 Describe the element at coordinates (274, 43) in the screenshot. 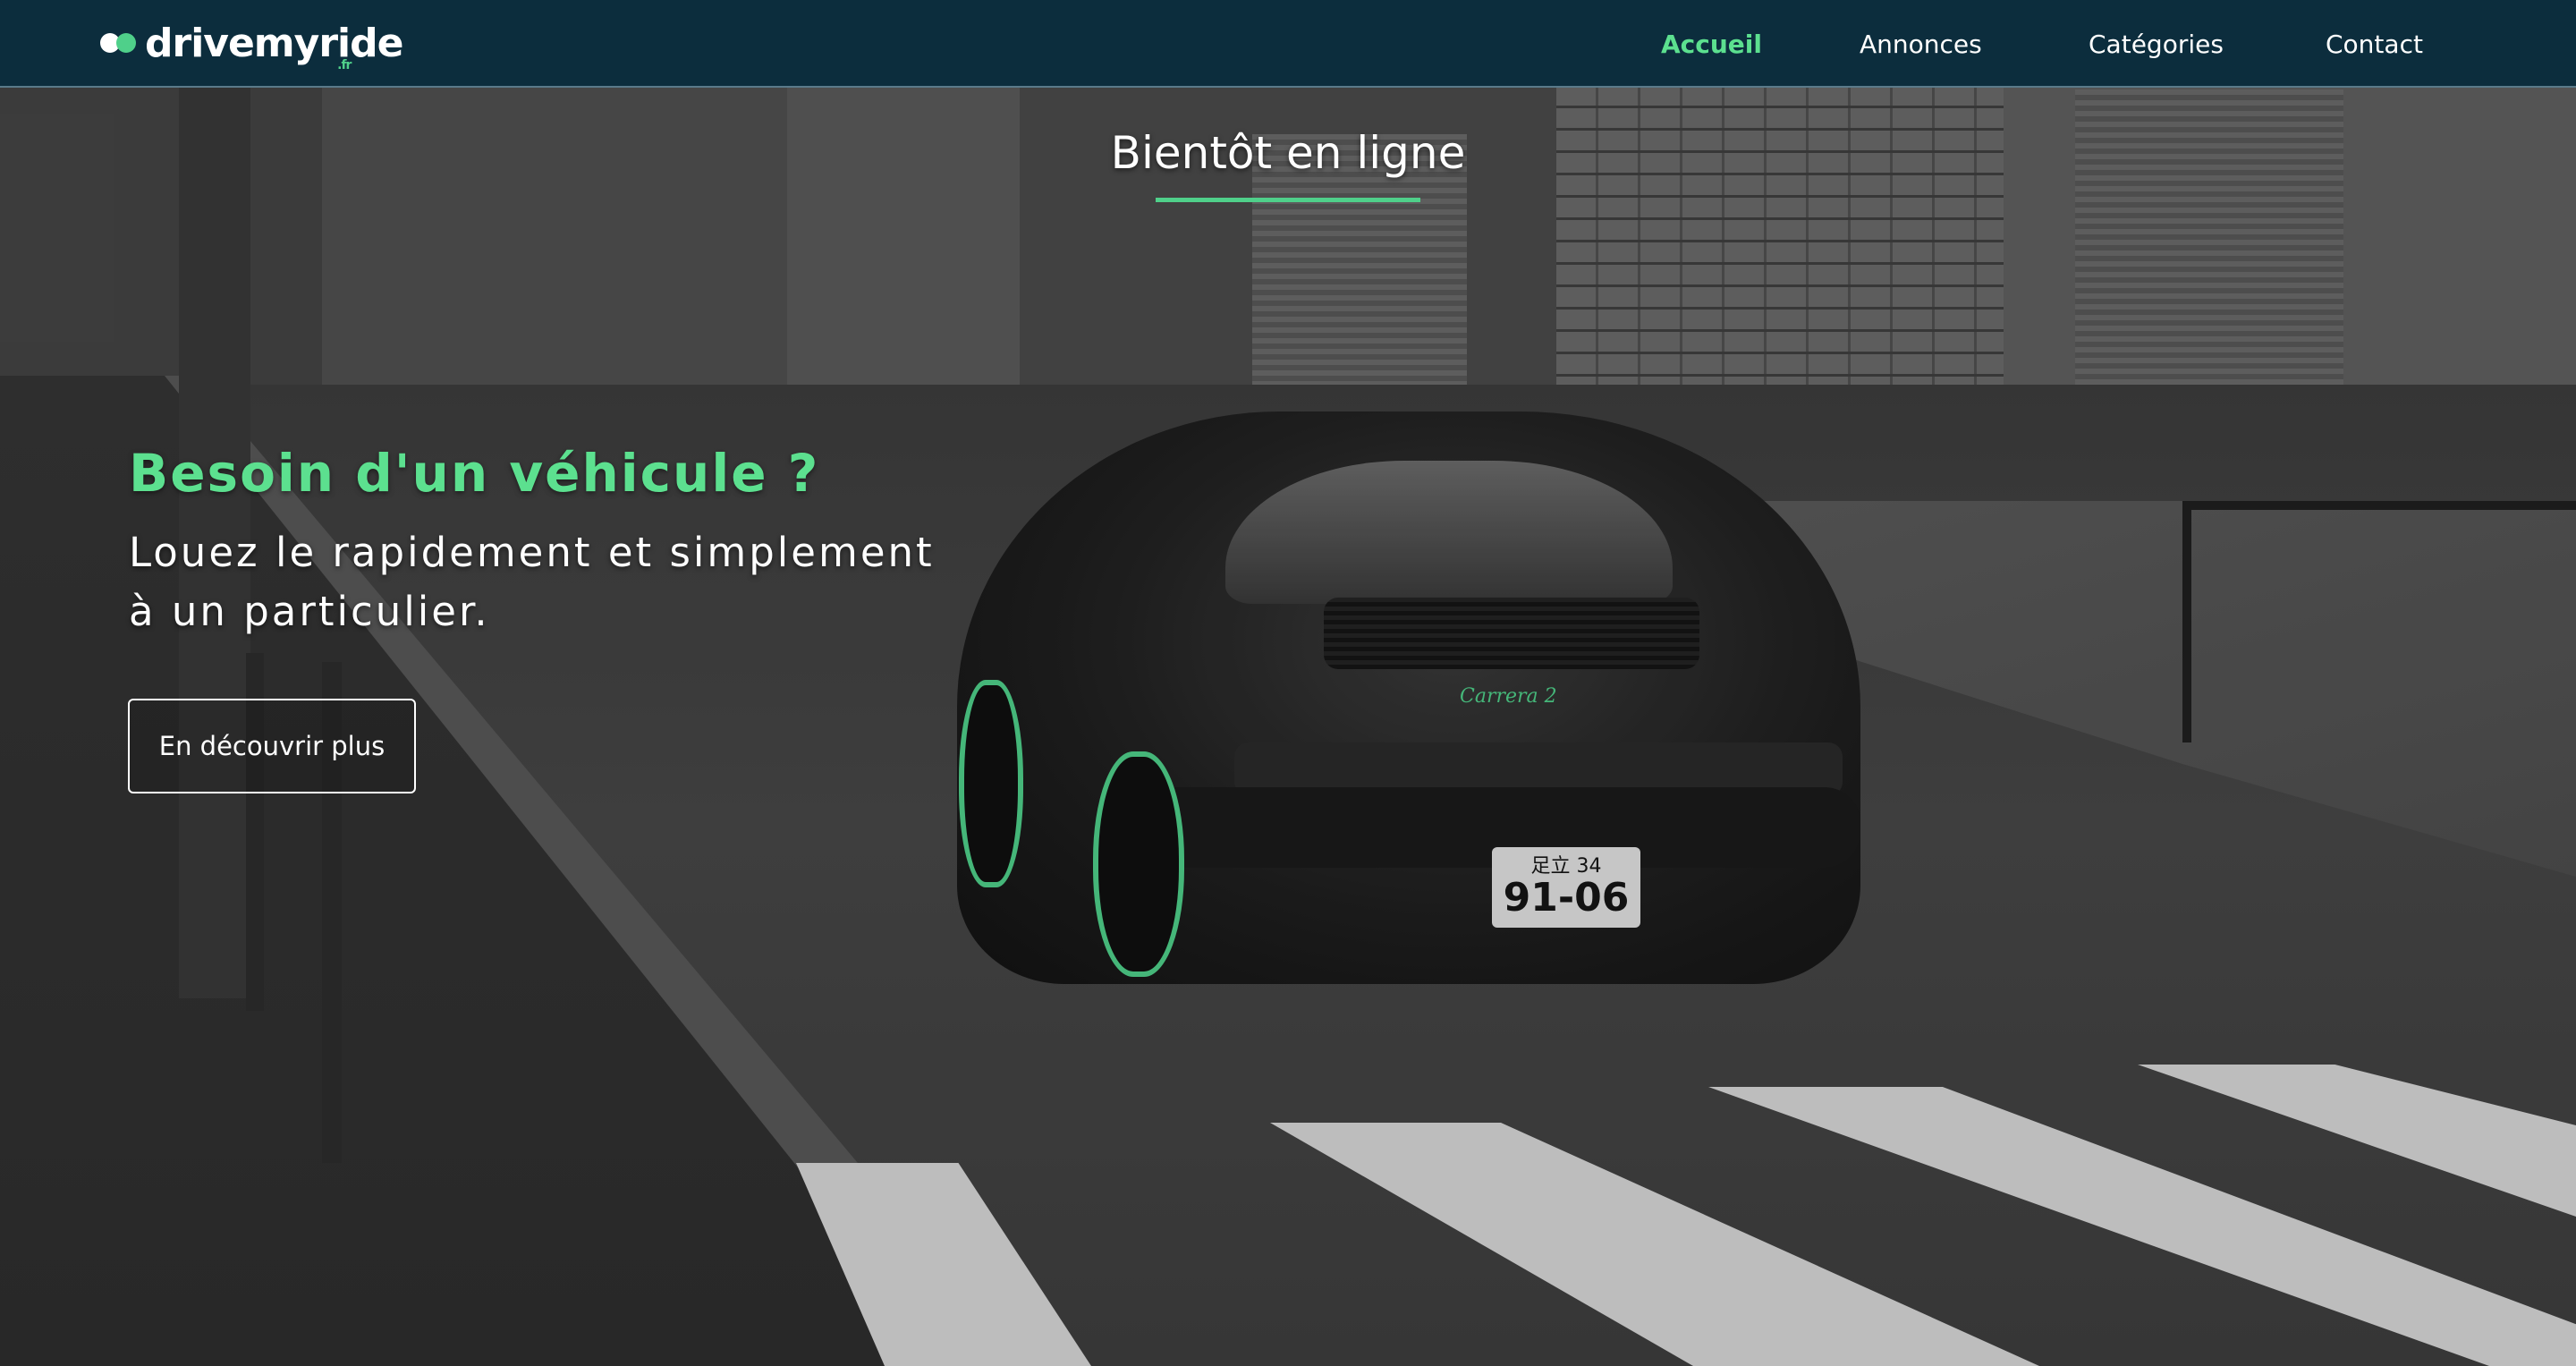

I see `logo-name: drivemyride` at that location.